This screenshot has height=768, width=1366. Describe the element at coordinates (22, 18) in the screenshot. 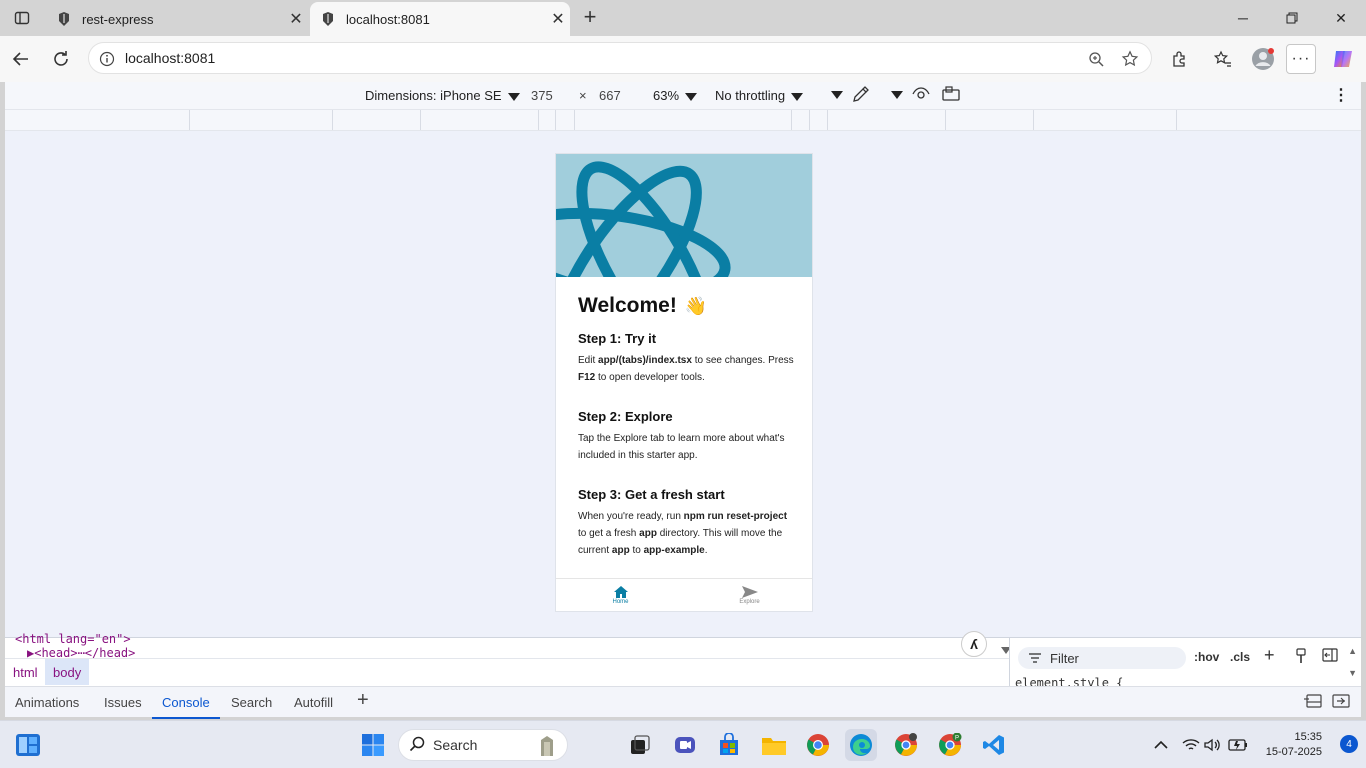

I see `tab-actions-icon` at that location.